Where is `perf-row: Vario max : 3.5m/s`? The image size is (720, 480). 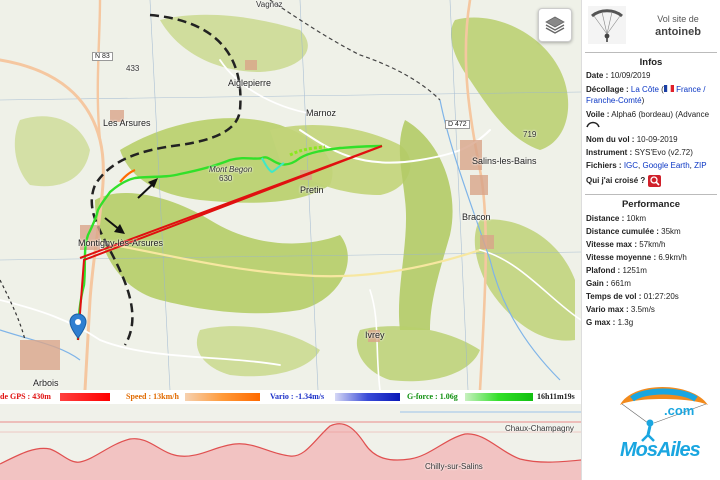
perf-row: Vario max : 3.5m/s is located at coordinates (620, 309).